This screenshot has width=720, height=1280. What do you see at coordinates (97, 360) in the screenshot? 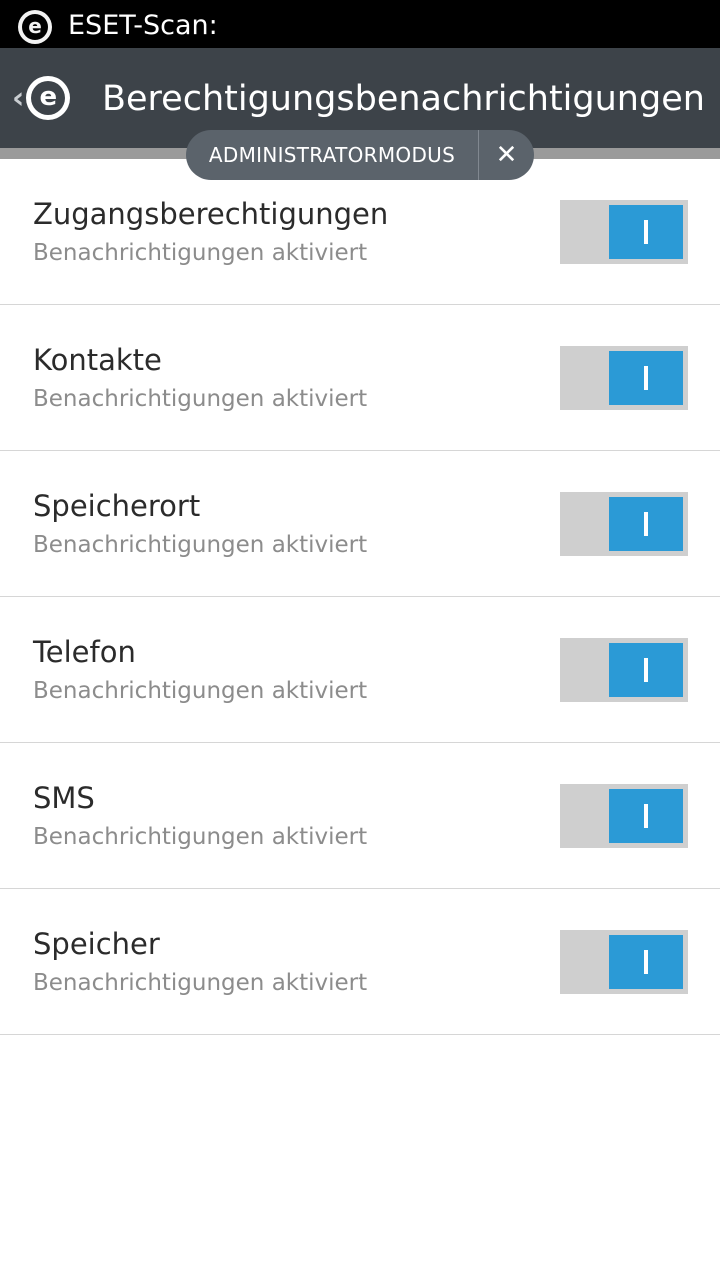
I see `permission-title: Kontakte` at bounding box center [97, 360].